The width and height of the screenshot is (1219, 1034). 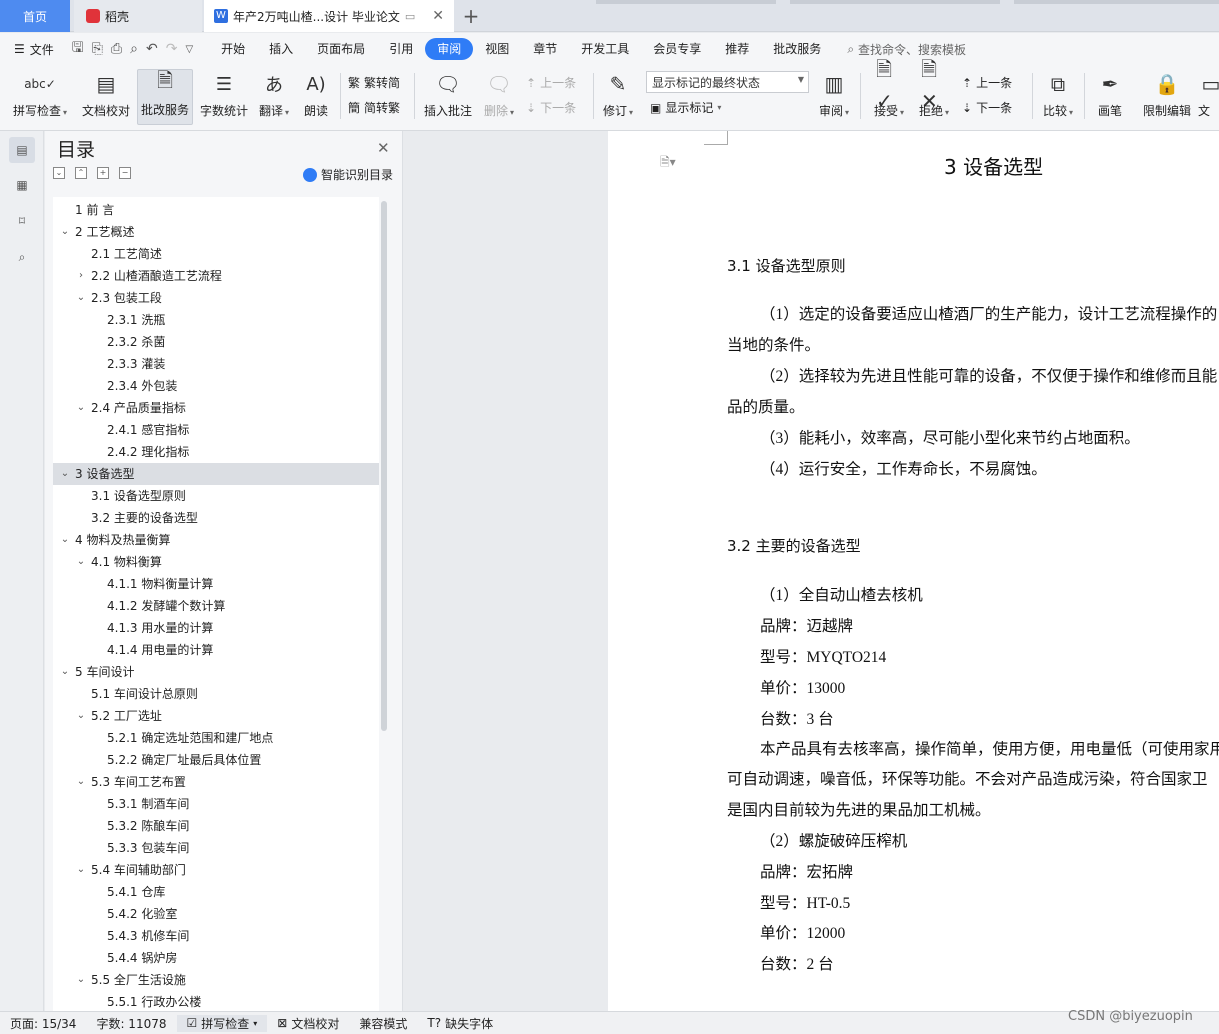 I want to click on close-tab-icon: ✕, so click(x=438, y=16).